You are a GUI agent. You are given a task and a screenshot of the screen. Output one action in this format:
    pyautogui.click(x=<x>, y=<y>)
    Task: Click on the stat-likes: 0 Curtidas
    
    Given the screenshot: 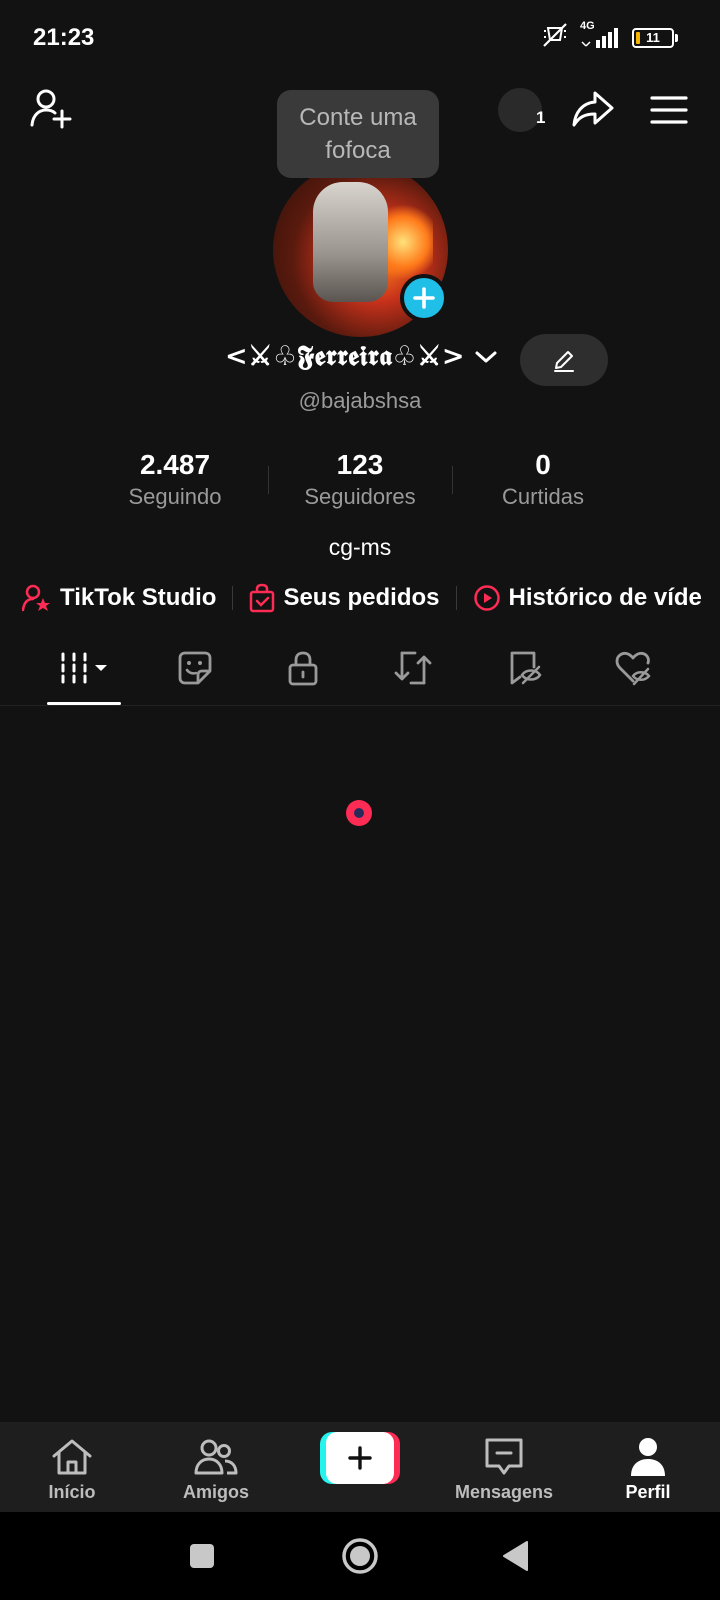 What is the action you would take?
    pyautogui.click(x=543, y=479)
    